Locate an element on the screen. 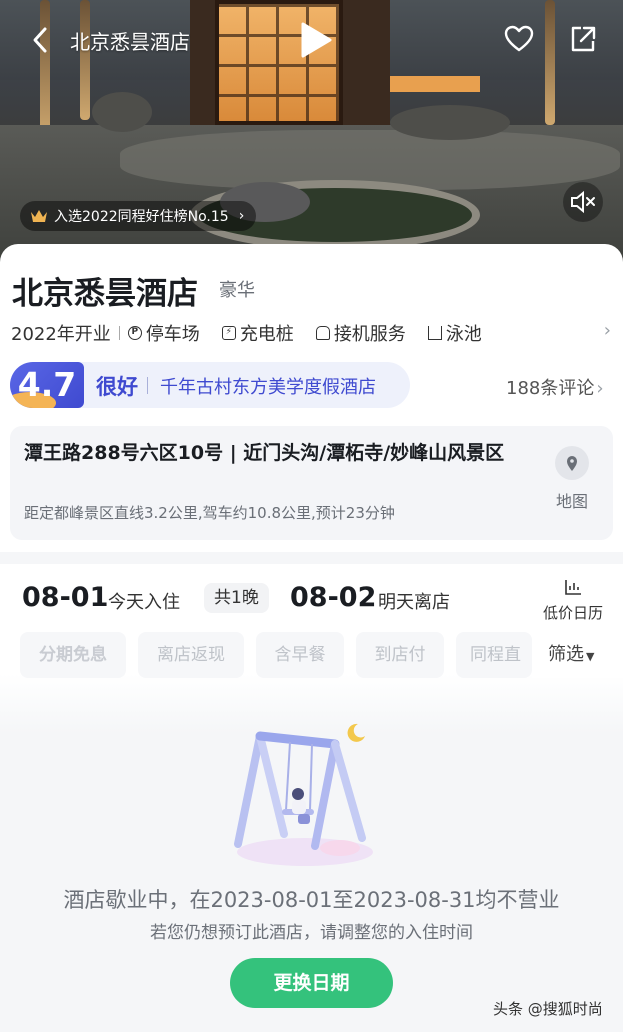 The height and width of the screenshot is (1032, 623). filter-chips: 分期免息 离店返现 含早餐 到店付 同程直 筛选 ▼ is located at coordinates (311, 657).